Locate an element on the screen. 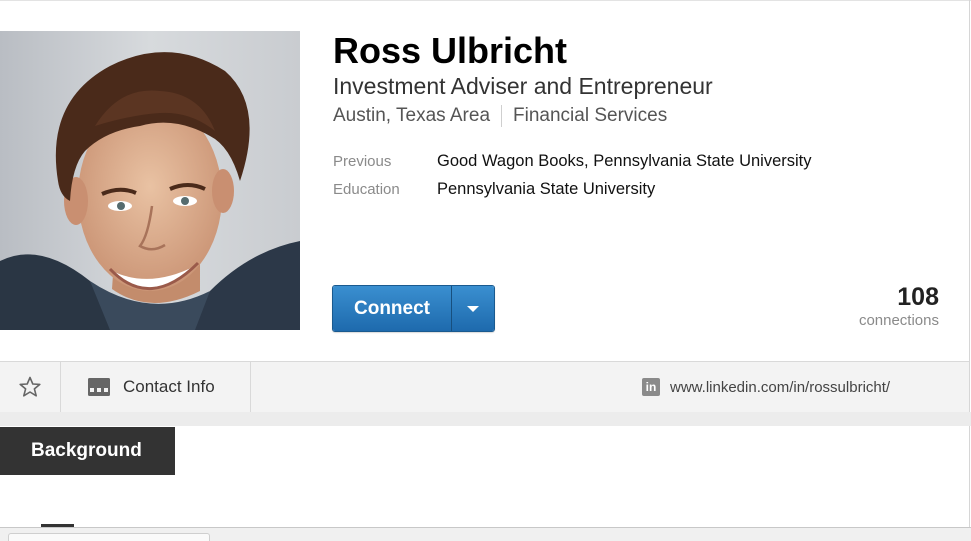 The image size is (971, 541). right-divider is located at coordinates (969, 270).